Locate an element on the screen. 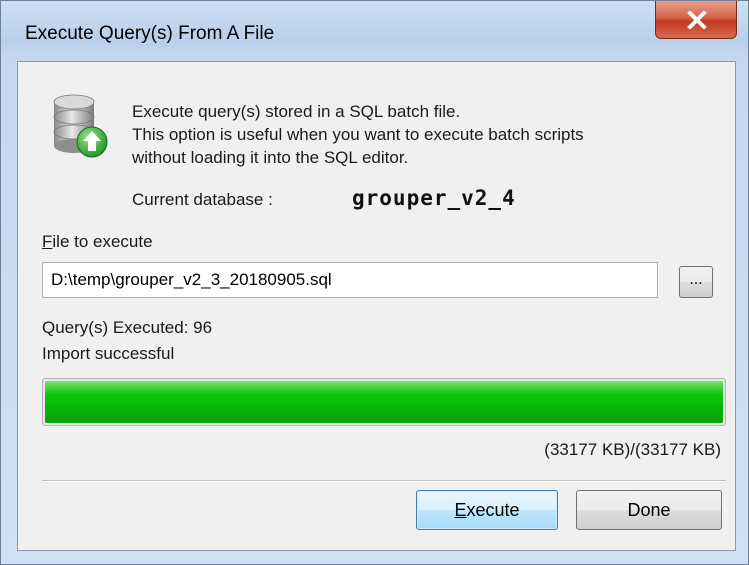 The height and width of the screenshot is (565, 749). close-icon is located at coordinates (697, 20).